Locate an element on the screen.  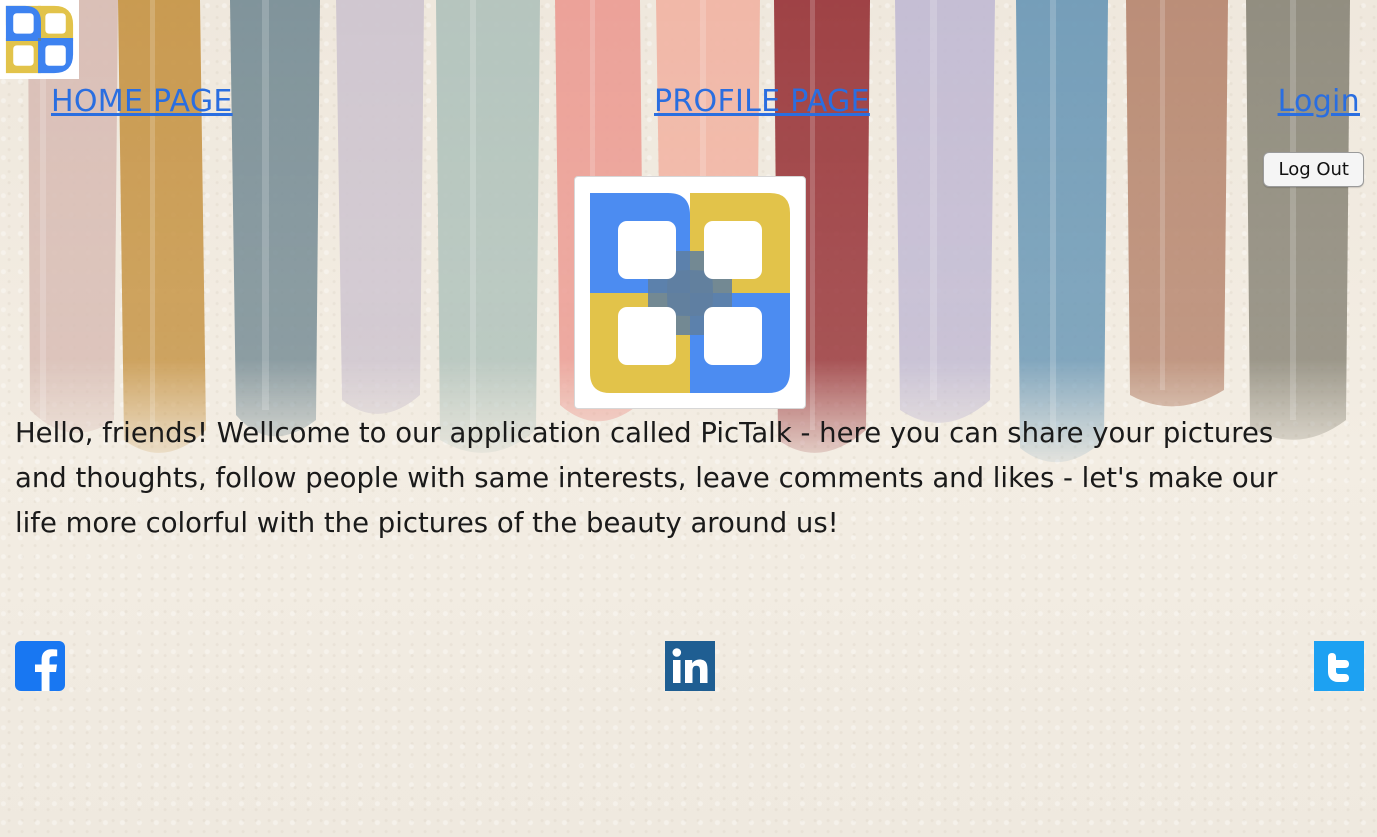
app-logo-small is located at coordinates (39, 39).